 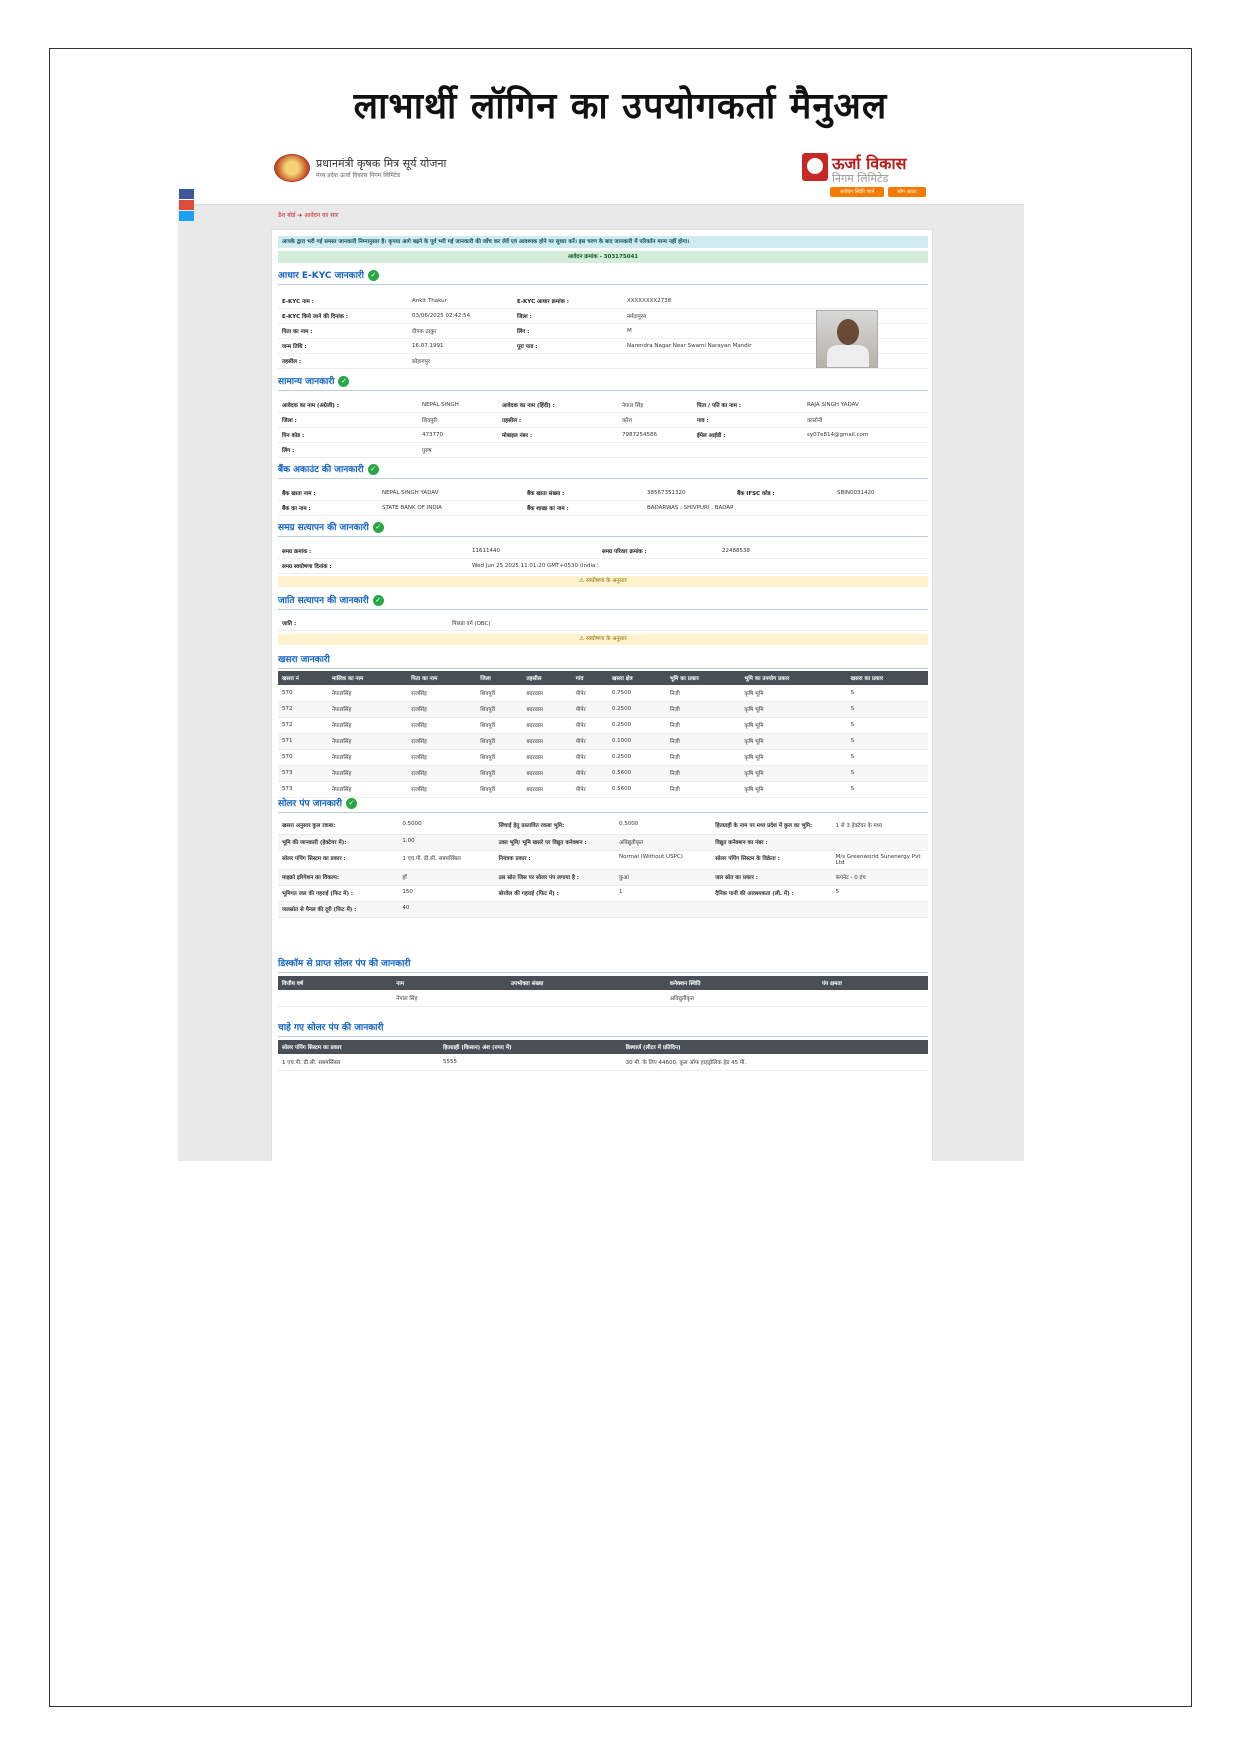 What do you see at coordinates (907, 192) in the screenshot?
I see `logout-button: लॉग आउट` at bounding box center [907, 192].